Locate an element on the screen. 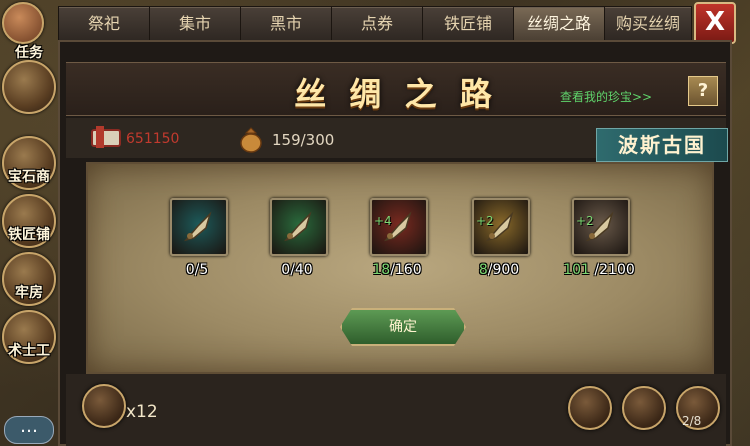 The image size is (750, 446). item-bonus: +4 is located at coordinates (383, 221).